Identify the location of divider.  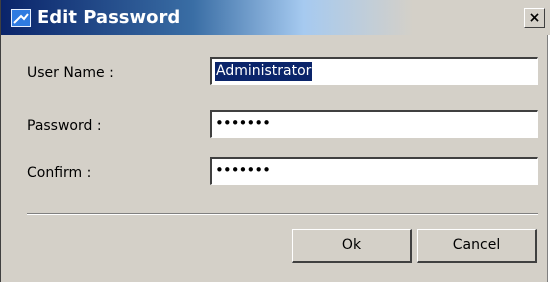
(282, 214).